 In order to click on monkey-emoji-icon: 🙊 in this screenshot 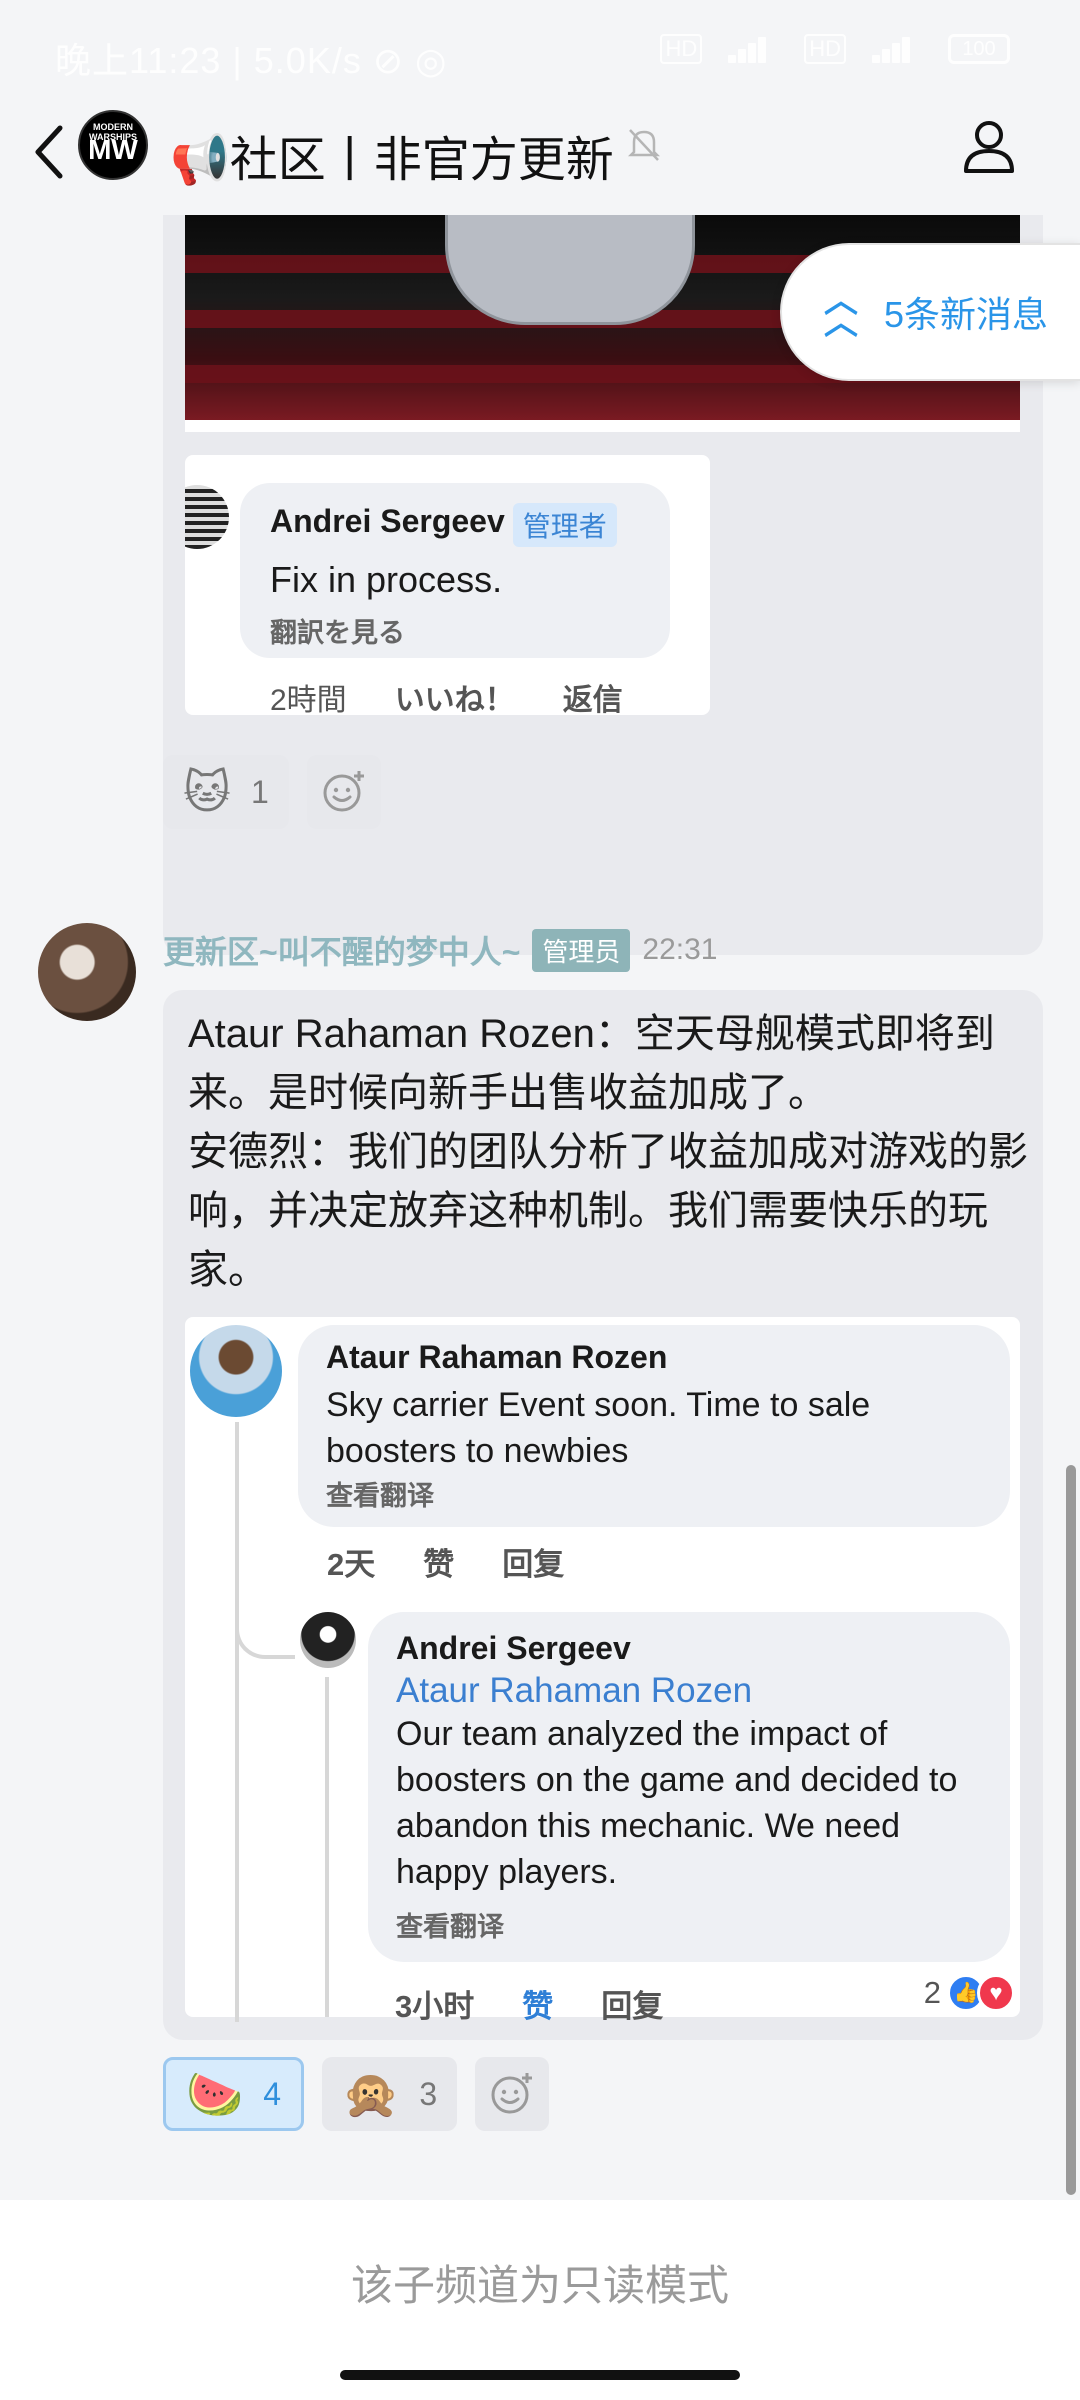, I will do `click(371, 2093)`.